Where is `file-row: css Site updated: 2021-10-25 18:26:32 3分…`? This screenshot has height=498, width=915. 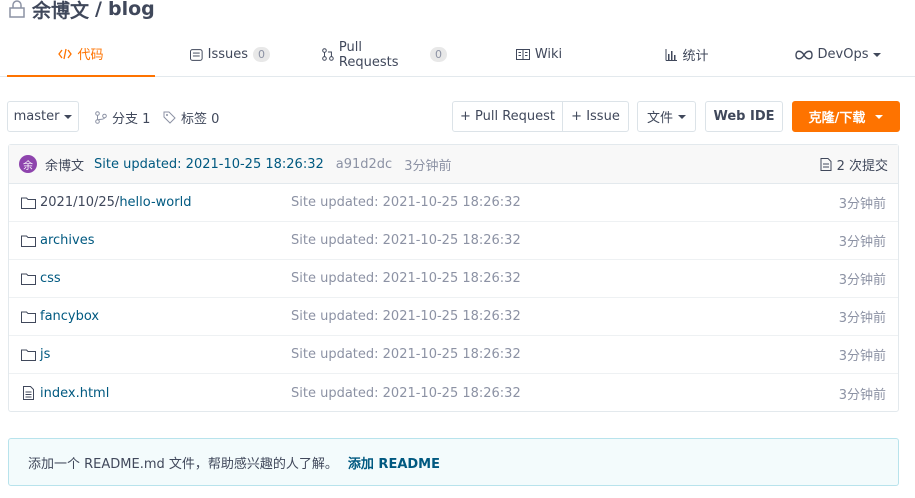 file-row: css Site updated: 2021-10-25 18:26:32 3分… is located at coordinates (453, 279).